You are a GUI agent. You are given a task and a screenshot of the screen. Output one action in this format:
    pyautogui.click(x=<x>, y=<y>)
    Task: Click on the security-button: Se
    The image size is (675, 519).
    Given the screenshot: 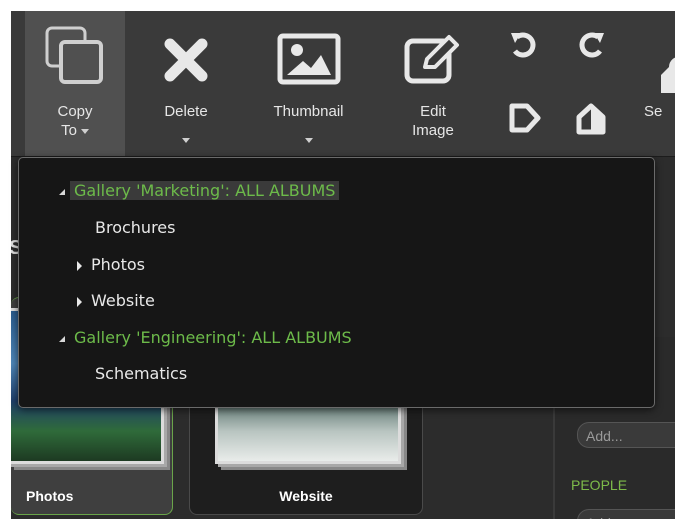 What is the action you would take?
    pyautogui.click(x=655, y=83)
    